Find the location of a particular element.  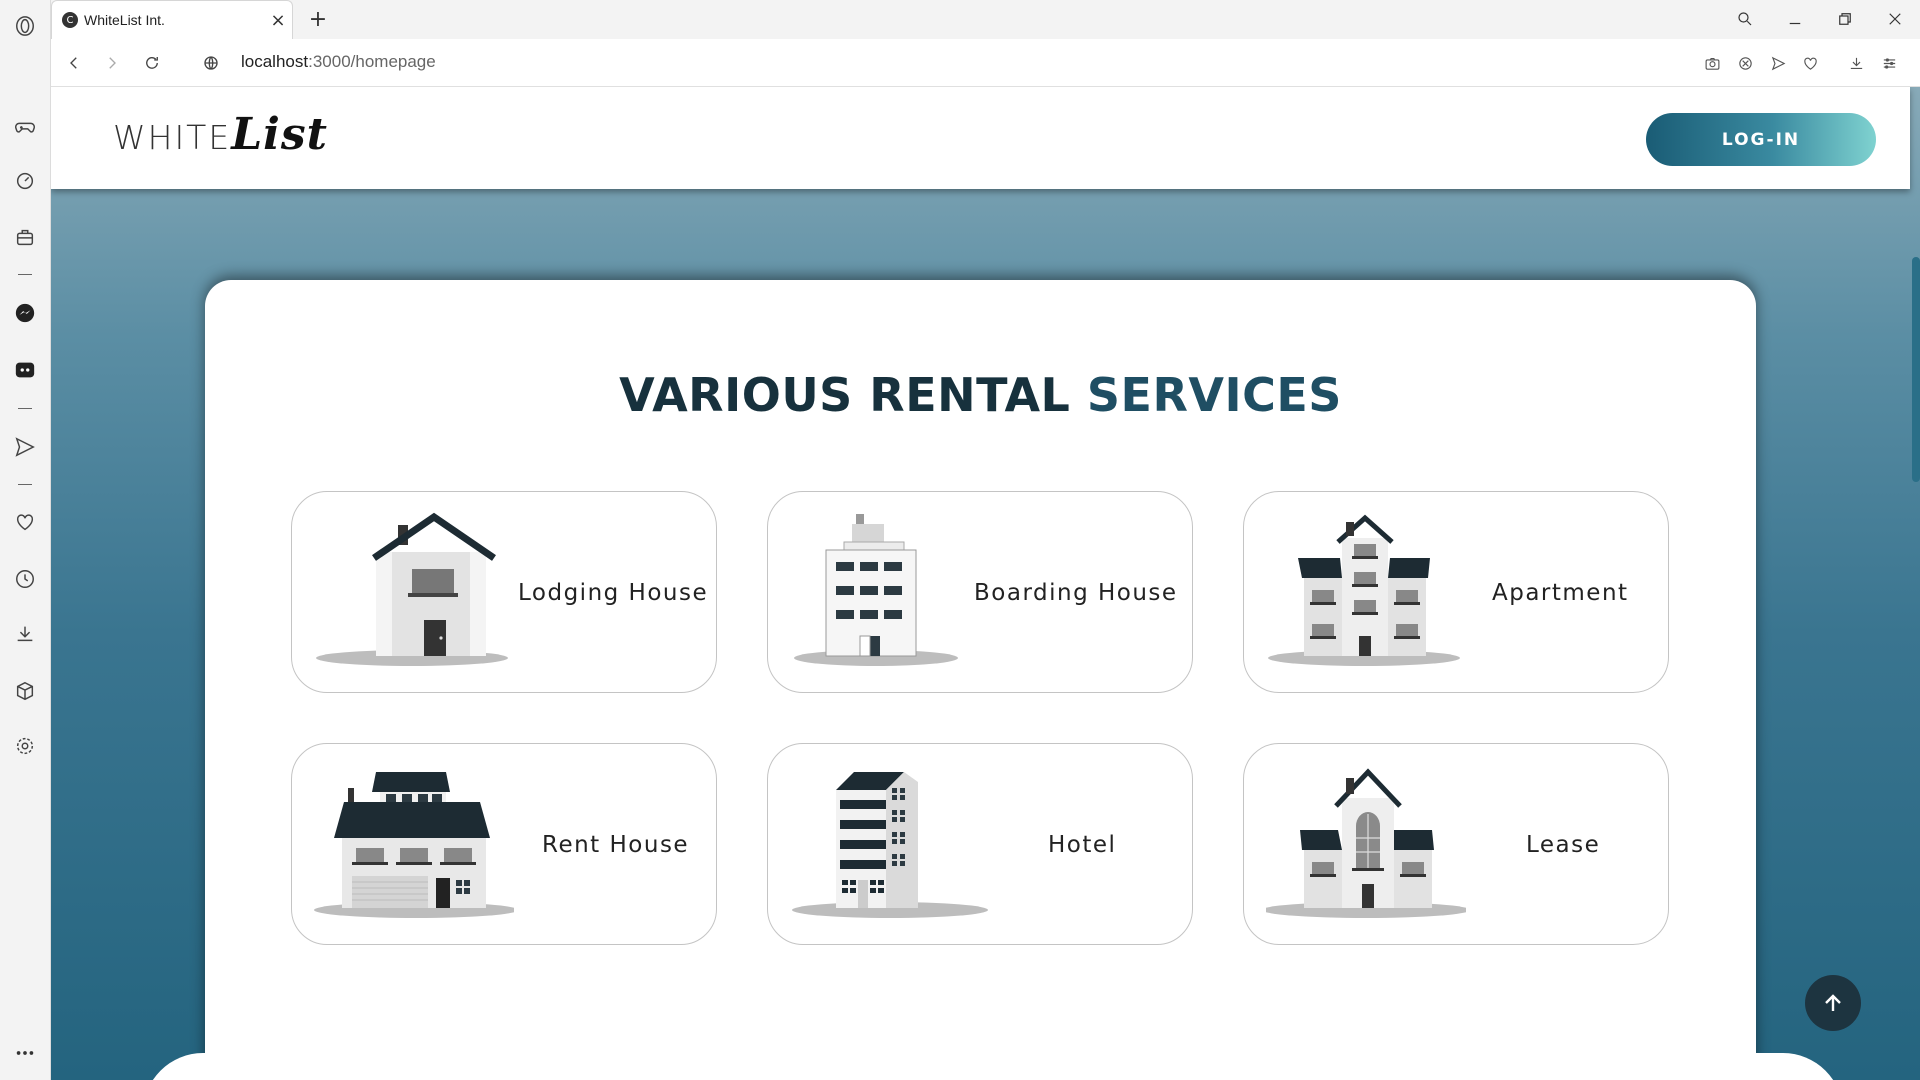

url-path: :3000/homepage is located at coordinates (372, 61).